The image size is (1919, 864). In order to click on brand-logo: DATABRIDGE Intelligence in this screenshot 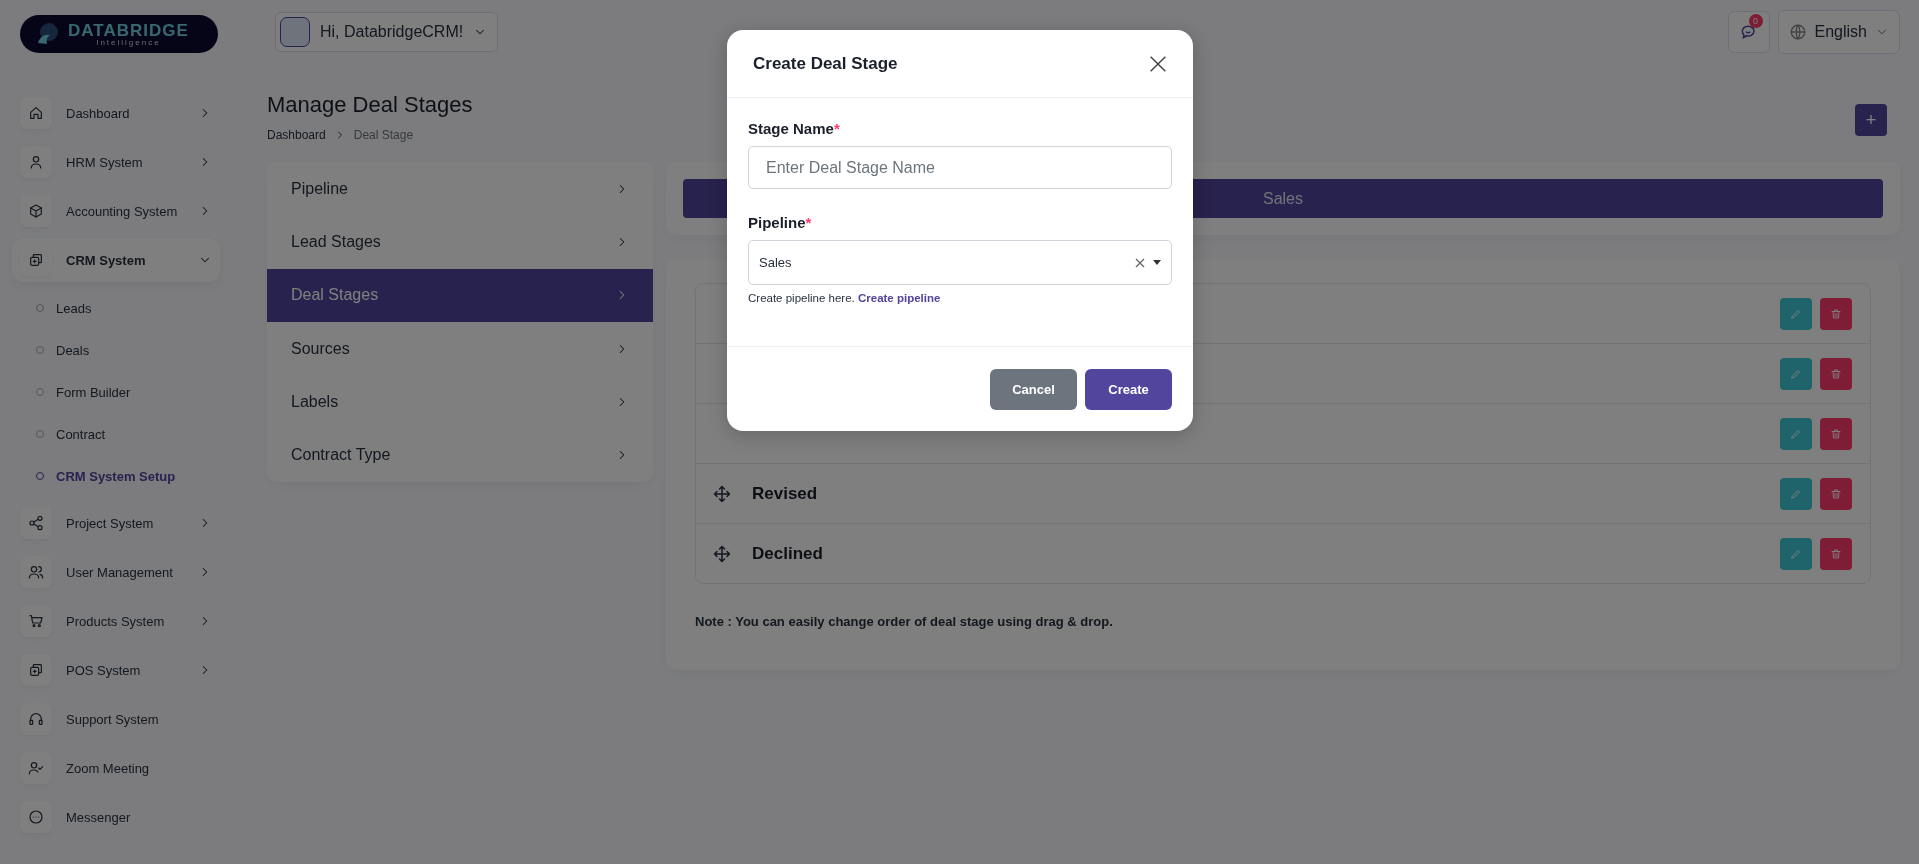, I will do `click(119, 34)`.